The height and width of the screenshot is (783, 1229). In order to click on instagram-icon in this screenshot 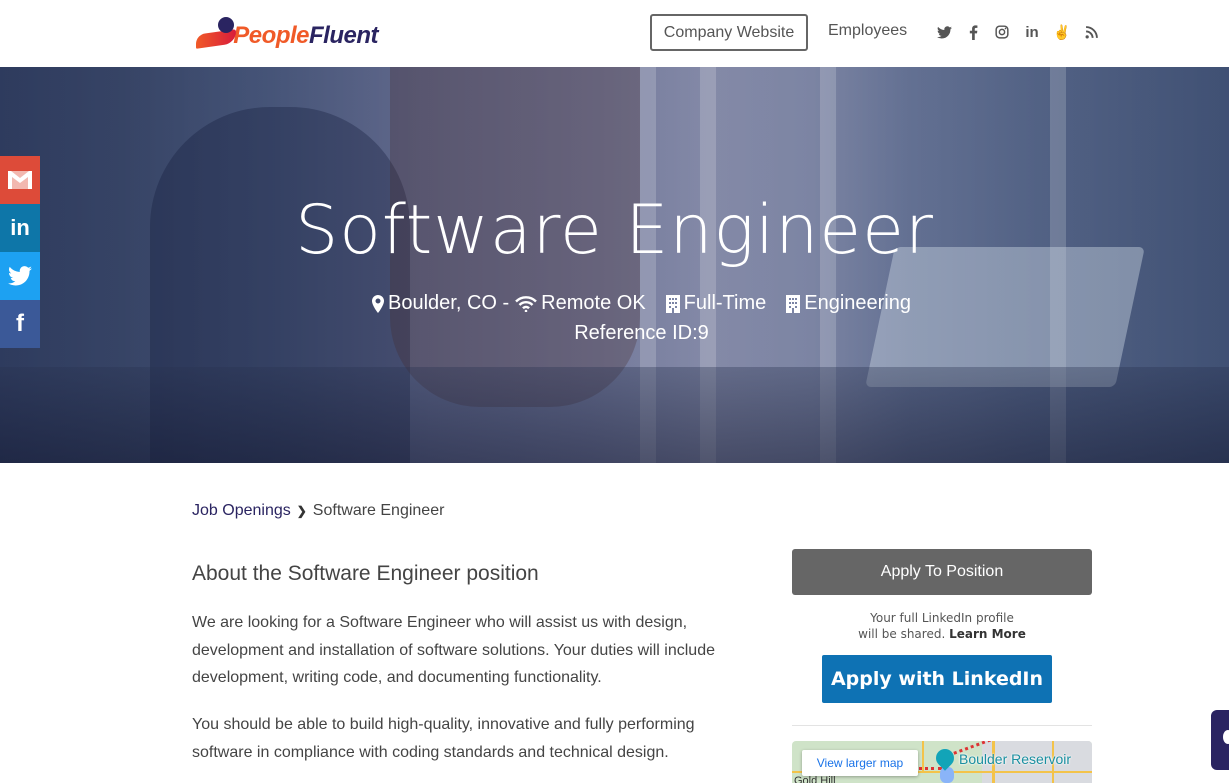, I will do `click(1002, 32)`.